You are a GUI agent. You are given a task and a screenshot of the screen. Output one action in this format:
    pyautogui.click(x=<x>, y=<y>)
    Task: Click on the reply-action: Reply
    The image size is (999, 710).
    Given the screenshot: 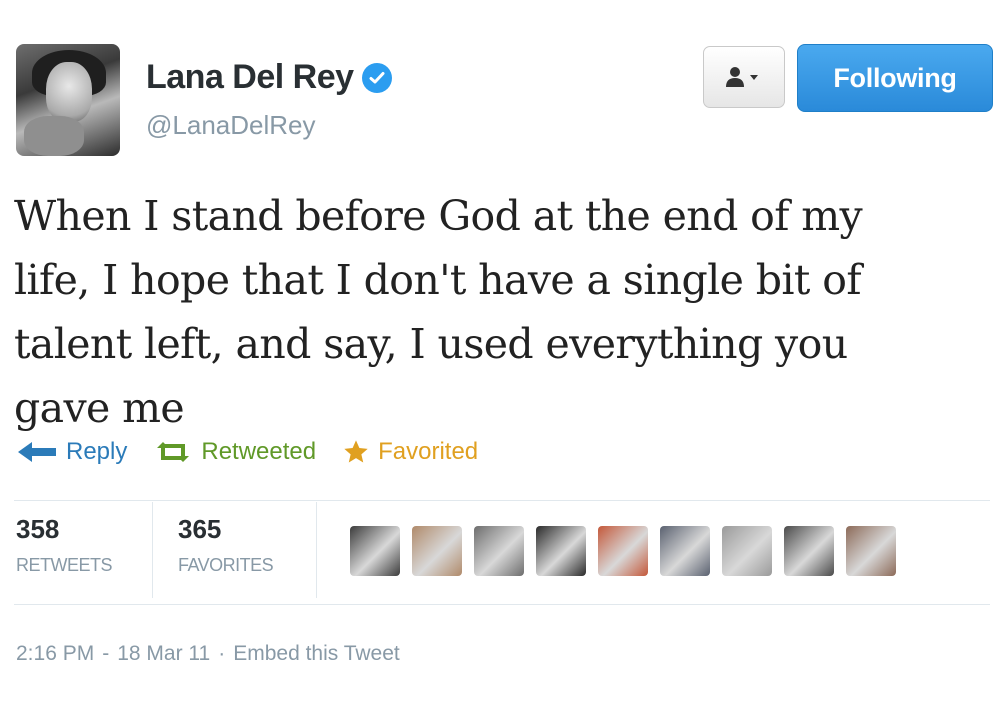 What is the action you would take?
    pyautogui.click(x=71, y=452)
    